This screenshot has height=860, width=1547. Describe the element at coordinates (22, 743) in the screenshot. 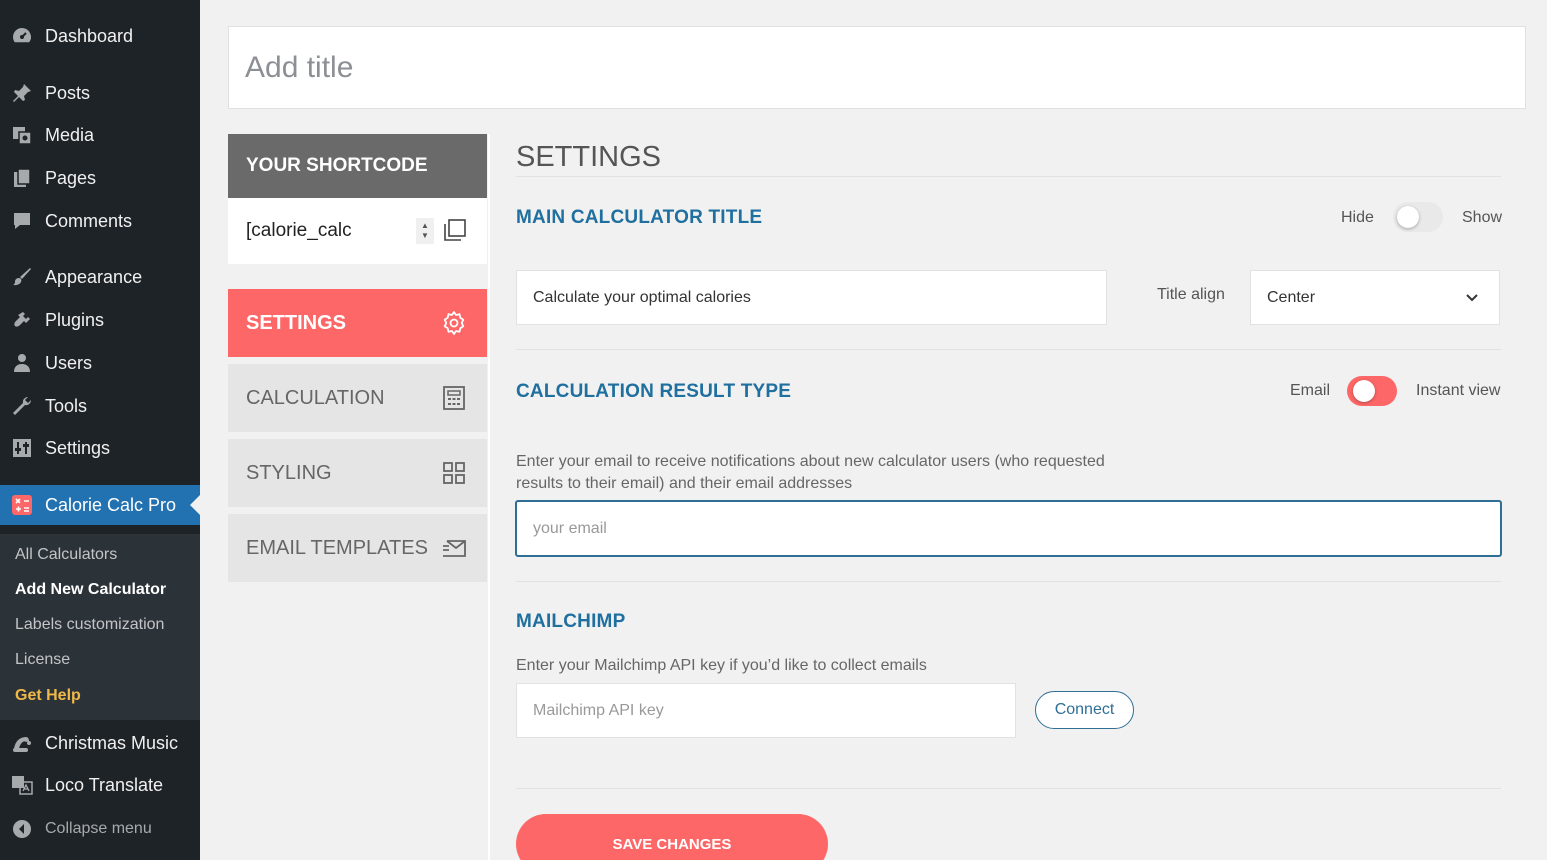

I see `santa-hat-icon` at that location.